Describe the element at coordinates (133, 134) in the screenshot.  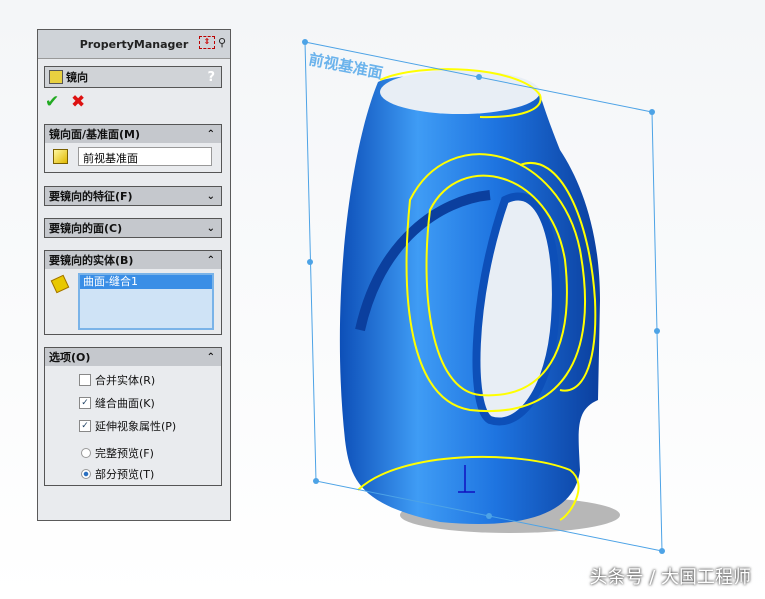
I see `section-mirror-face: 镜向面/基准面(M) ⌃` at that location.